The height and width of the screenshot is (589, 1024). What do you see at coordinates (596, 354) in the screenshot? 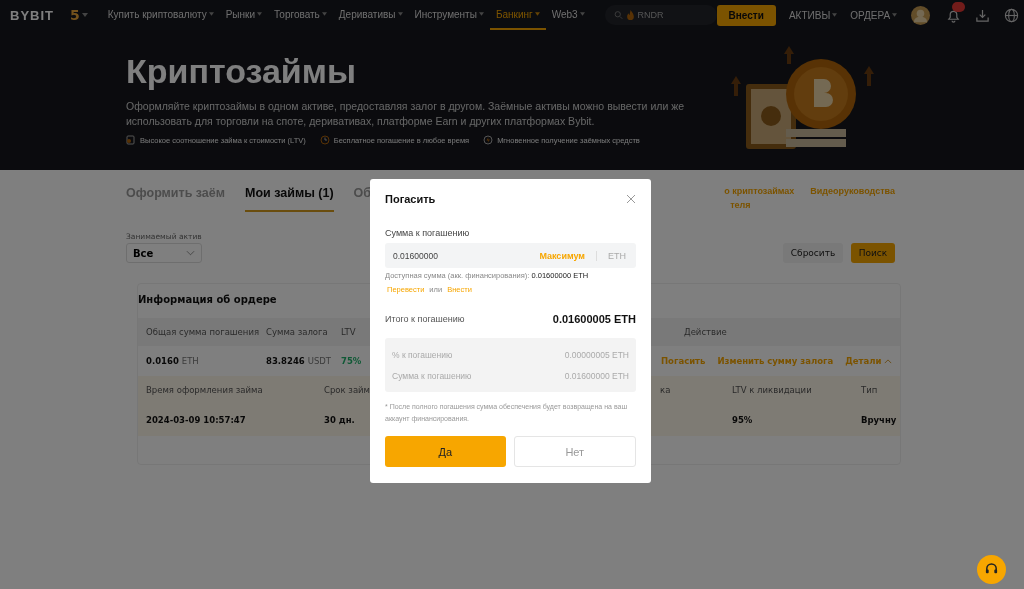
I see `breakdown-value: 0.00000005 ETH` at bounding box center [596, 354].